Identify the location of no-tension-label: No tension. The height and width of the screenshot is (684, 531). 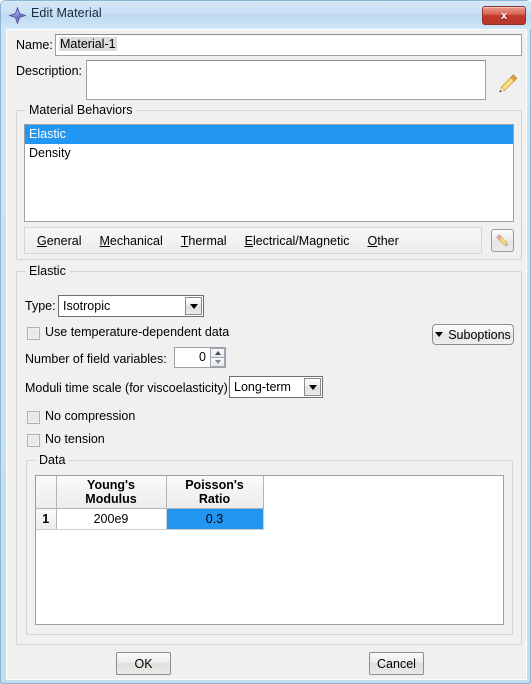
(75, 439).